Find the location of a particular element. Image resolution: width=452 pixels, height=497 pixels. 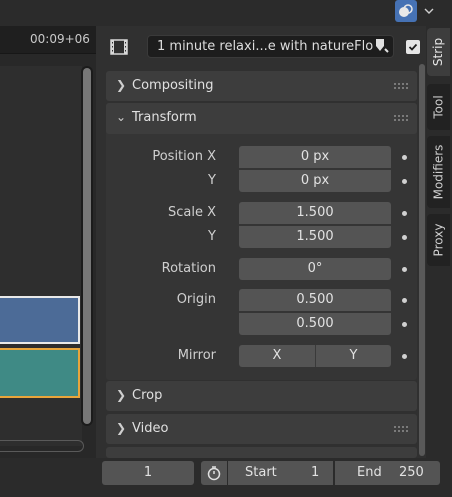

origin-x-field: 0.500 is located at coordinates (315, 300).